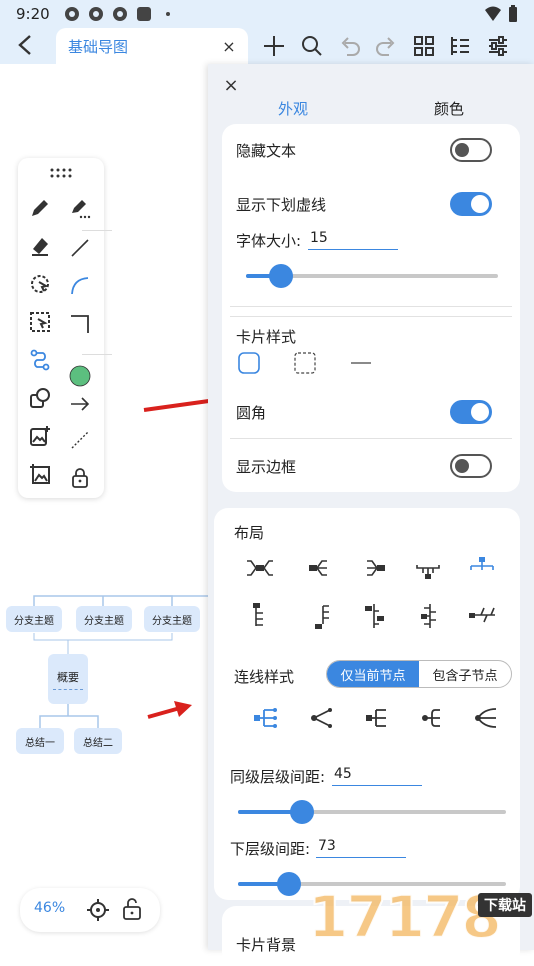 The height and width of the screenshot is (966, 534). I want to click on tab-color: 颜色, so click(449, 108).